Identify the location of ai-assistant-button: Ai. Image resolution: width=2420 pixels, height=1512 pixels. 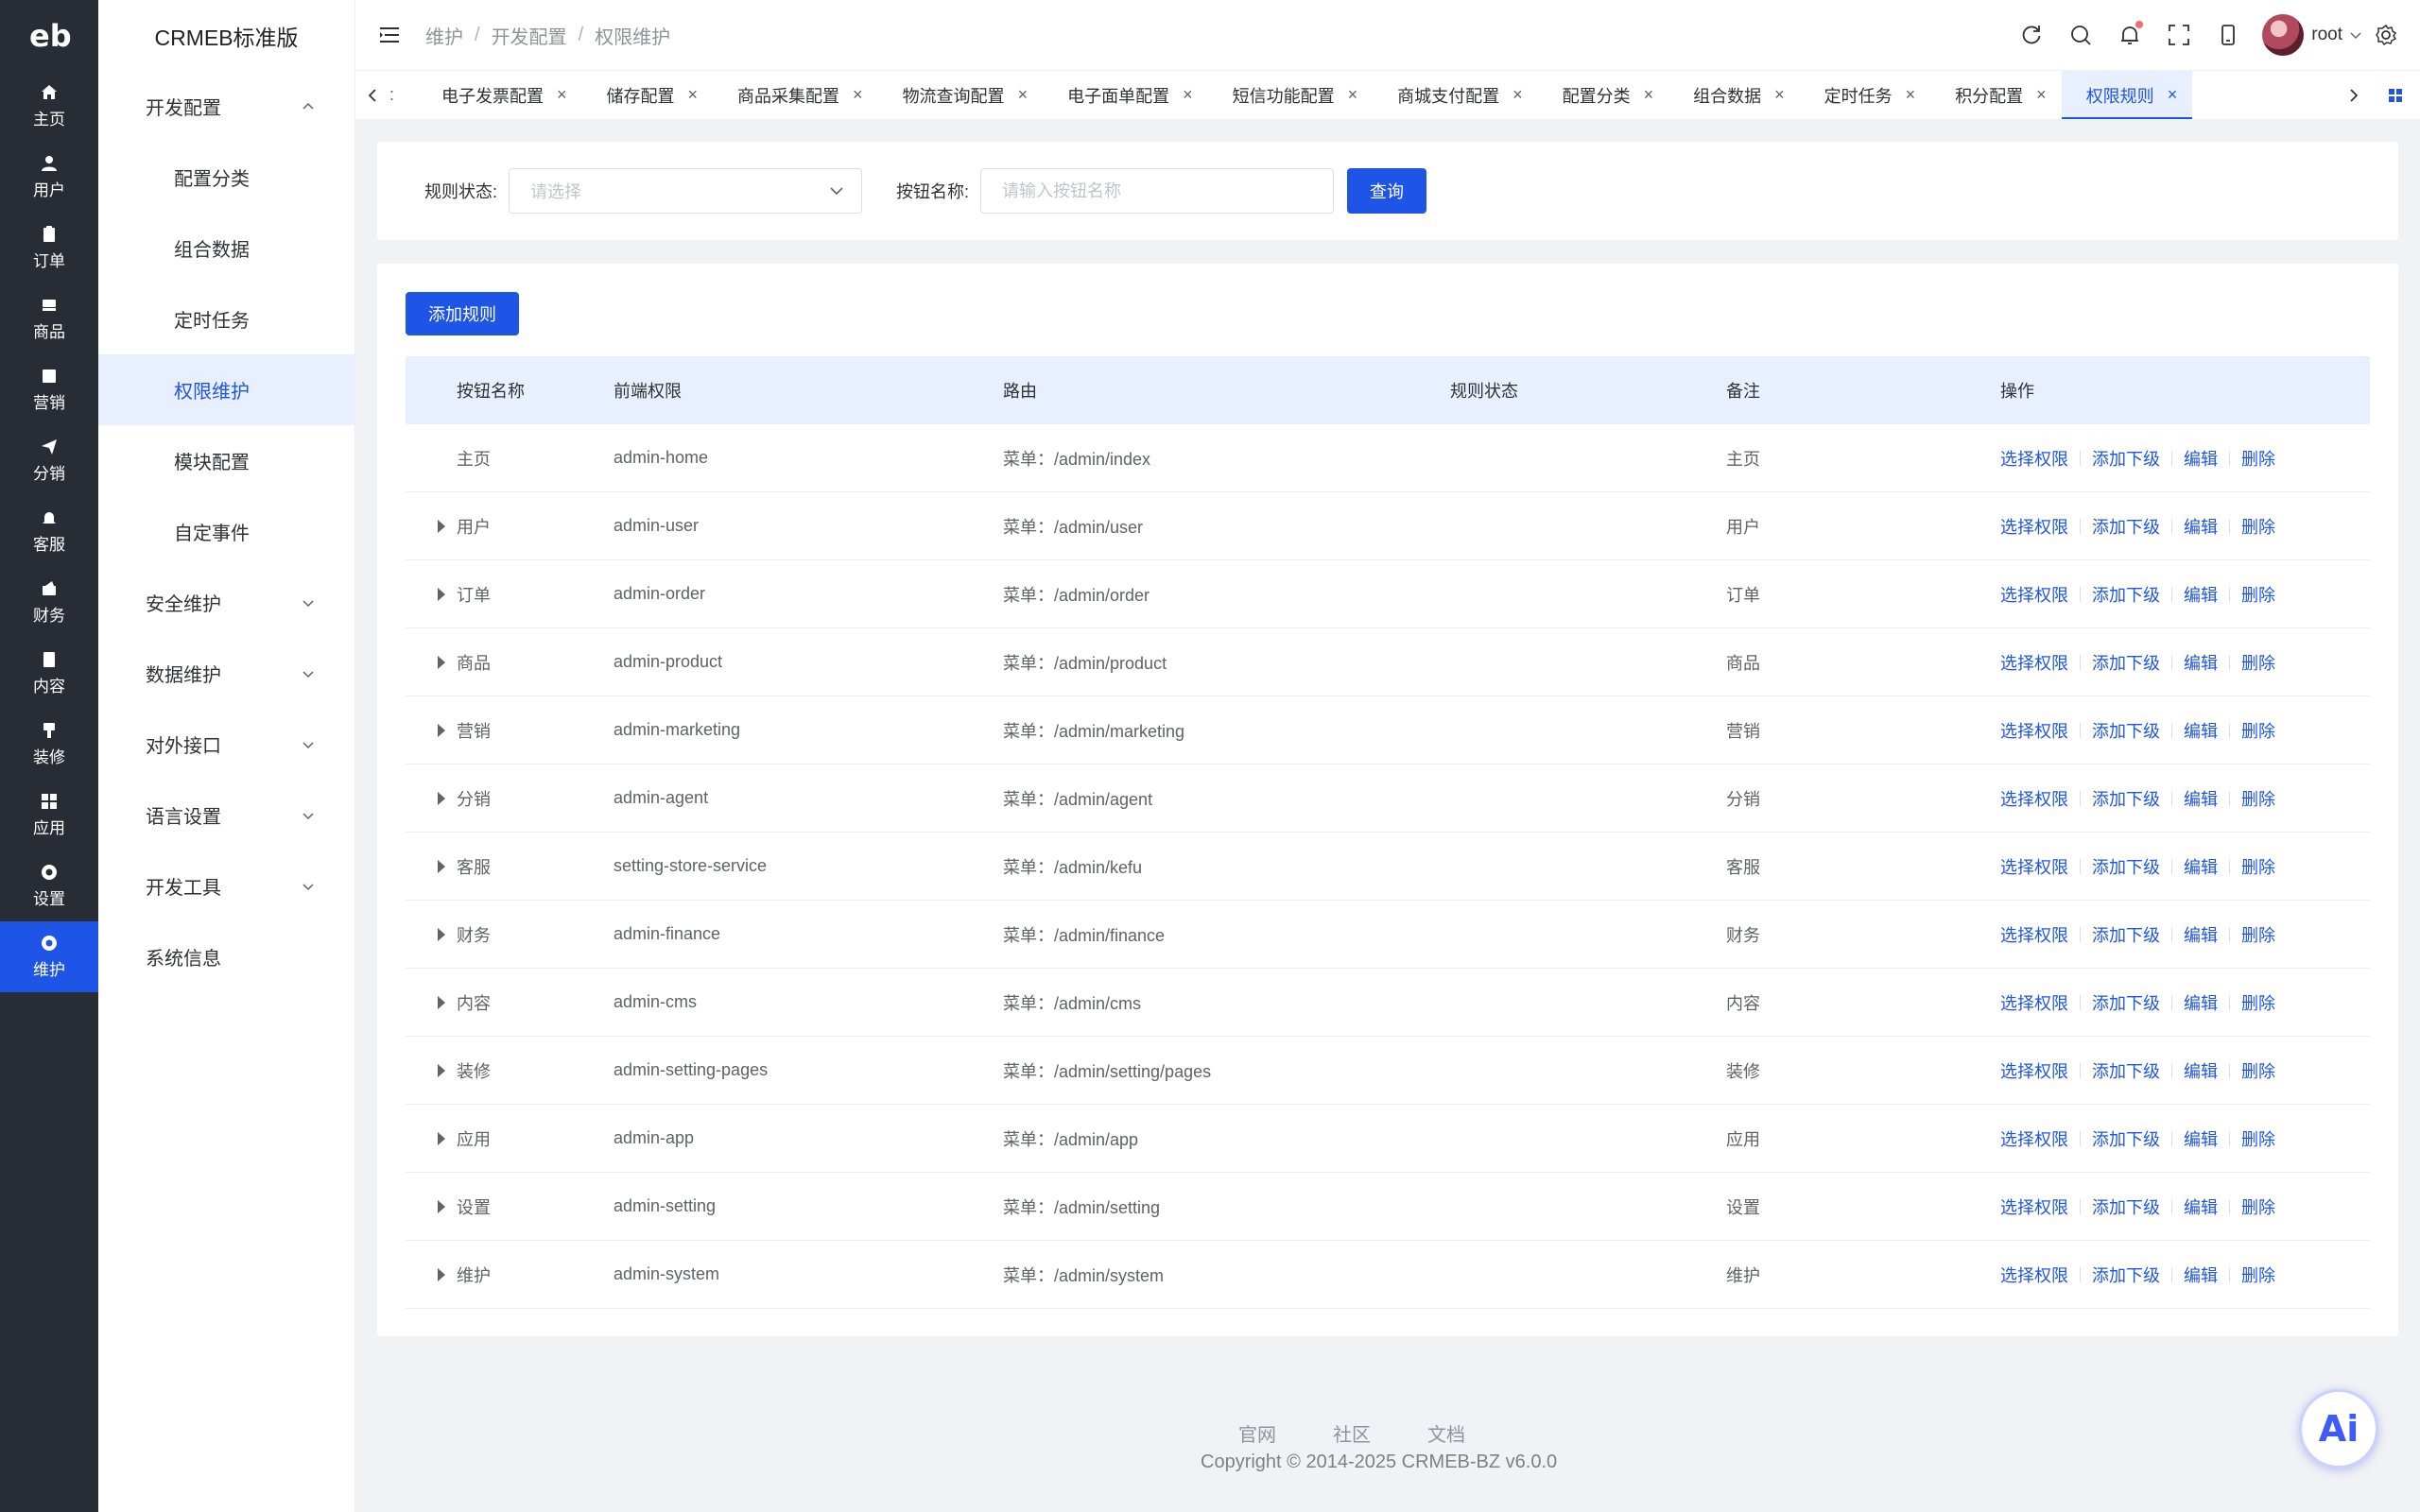
(2338, 1429).